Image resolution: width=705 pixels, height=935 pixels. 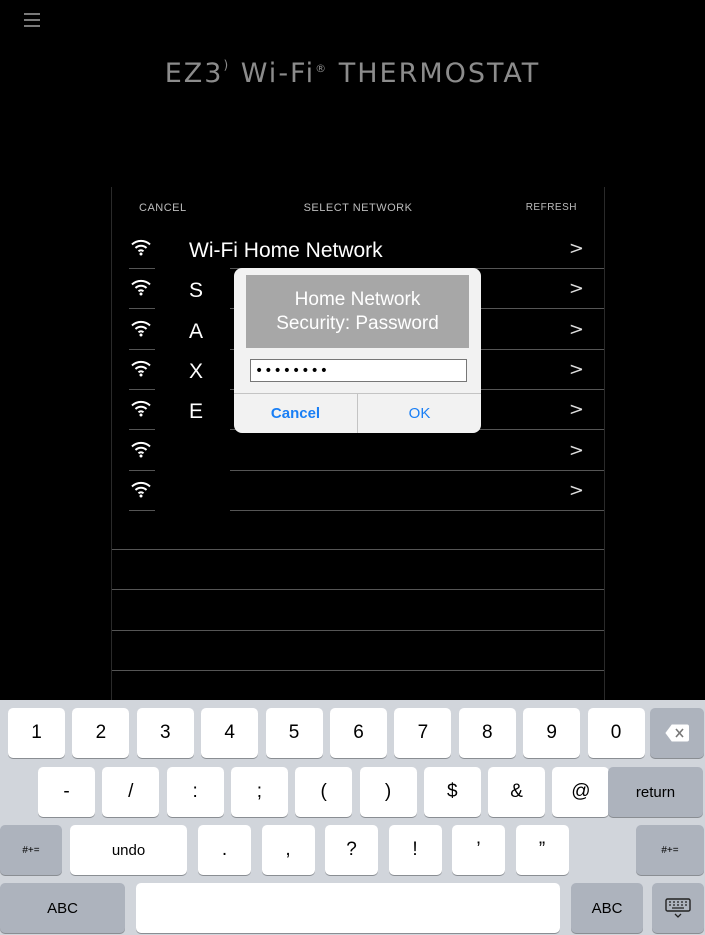 What do you see at coordinates (286, 250) in the screenshot?
I see `network-name: Wi-Fi Home Network` at bounding box center [286, 250].